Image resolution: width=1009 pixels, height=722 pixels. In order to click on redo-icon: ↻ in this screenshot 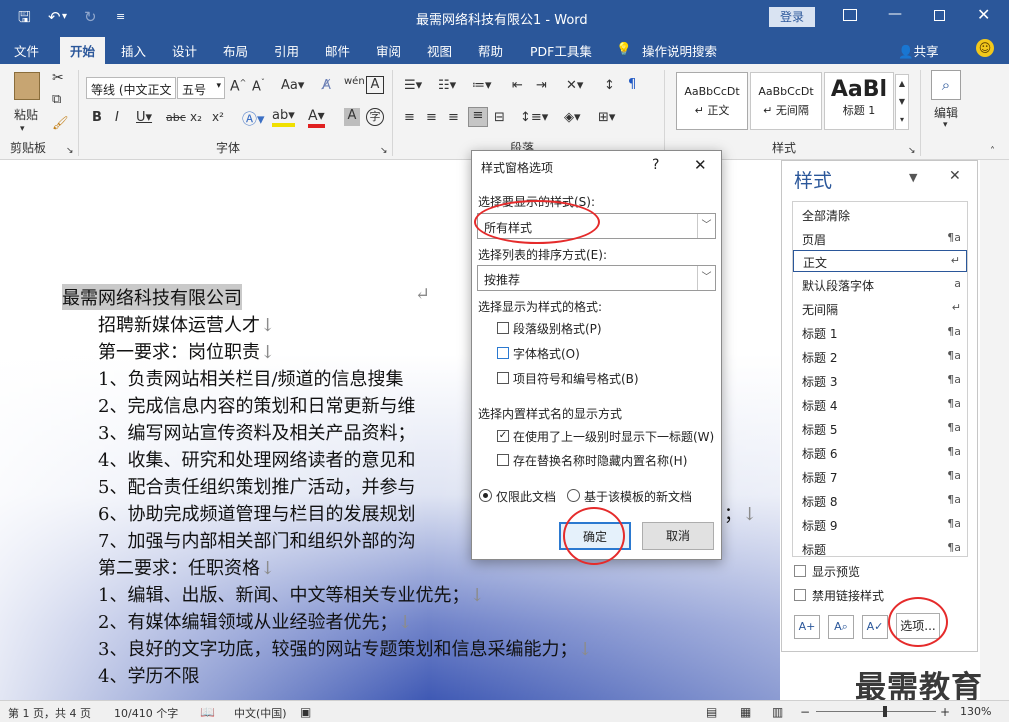, I will do `click(90, 17)`.